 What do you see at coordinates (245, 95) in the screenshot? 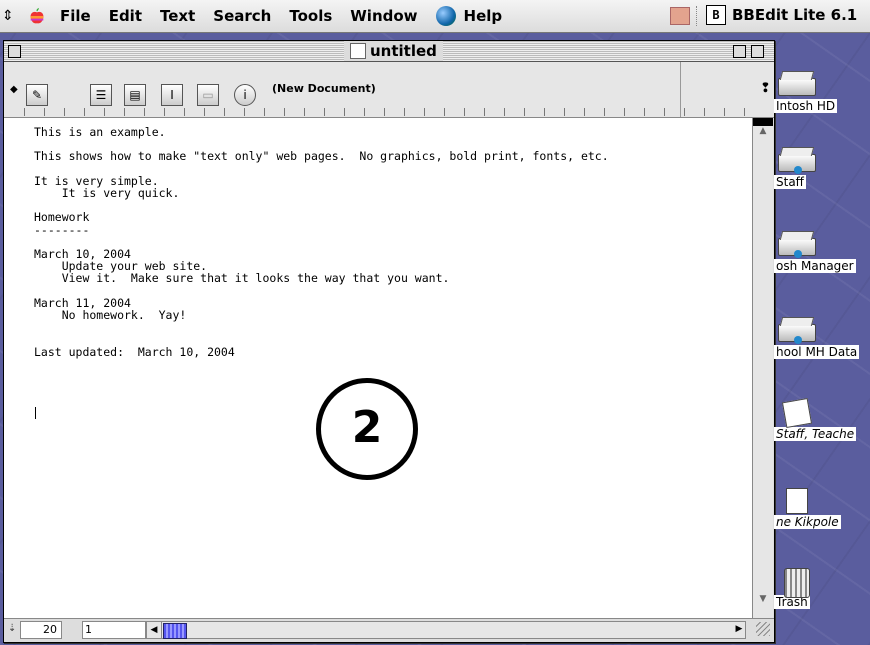
I see `info-icon: i` at bounding box center [245, 95].